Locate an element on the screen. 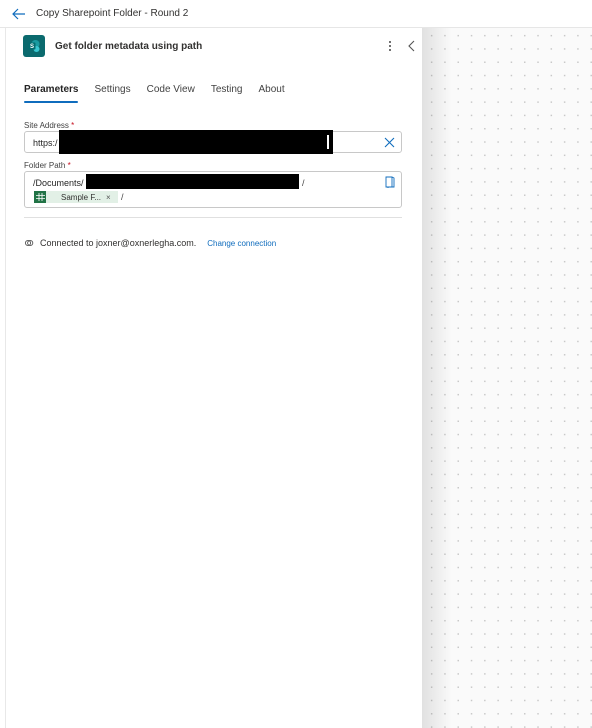  arrow-left-icon is located at coordinates (19, 14).